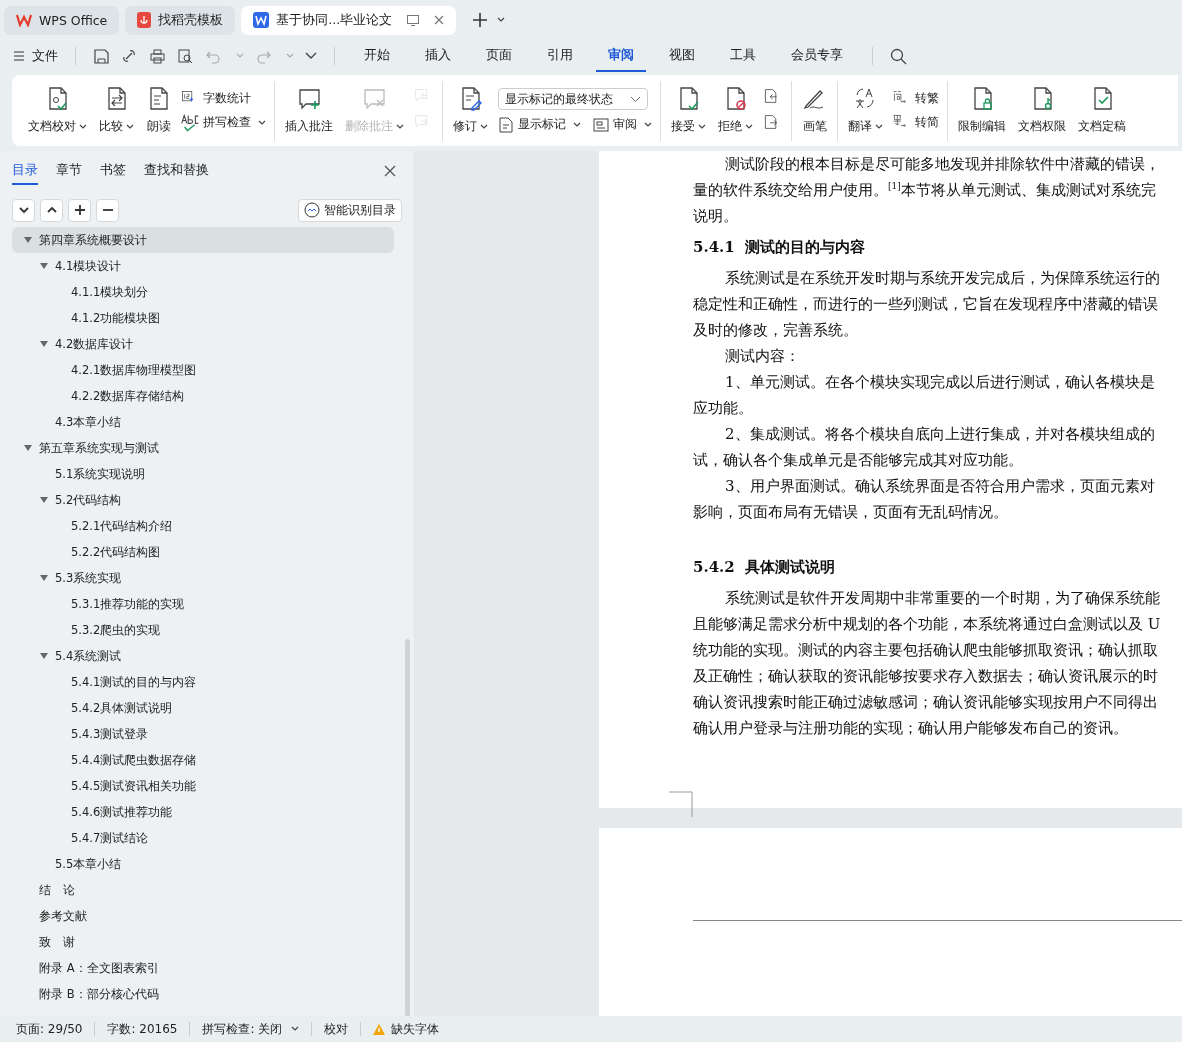  Describe the element at coordinates (203, 292) in the screenshot. I see `toc-item: 4.1.1模块划分` at that location.